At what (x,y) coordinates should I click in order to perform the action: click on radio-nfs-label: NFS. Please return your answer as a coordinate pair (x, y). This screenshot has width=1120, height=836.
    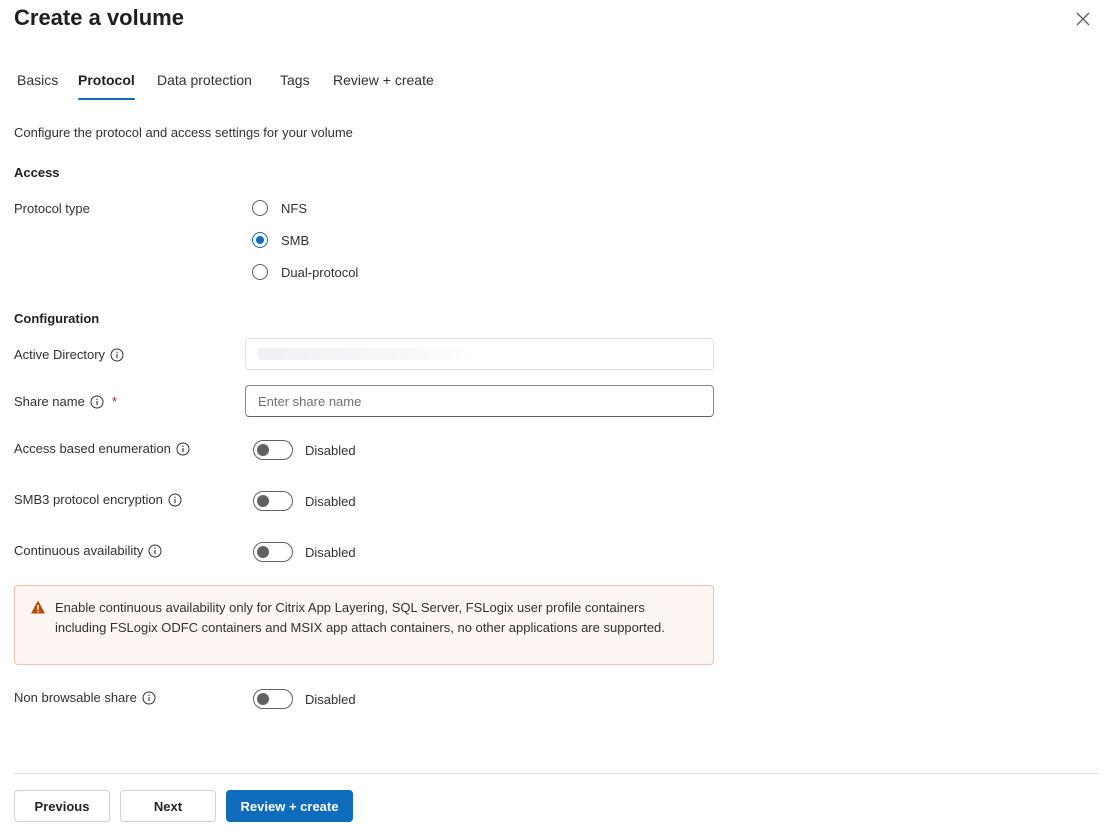
    Looking at the image, I should click on (294, 208).